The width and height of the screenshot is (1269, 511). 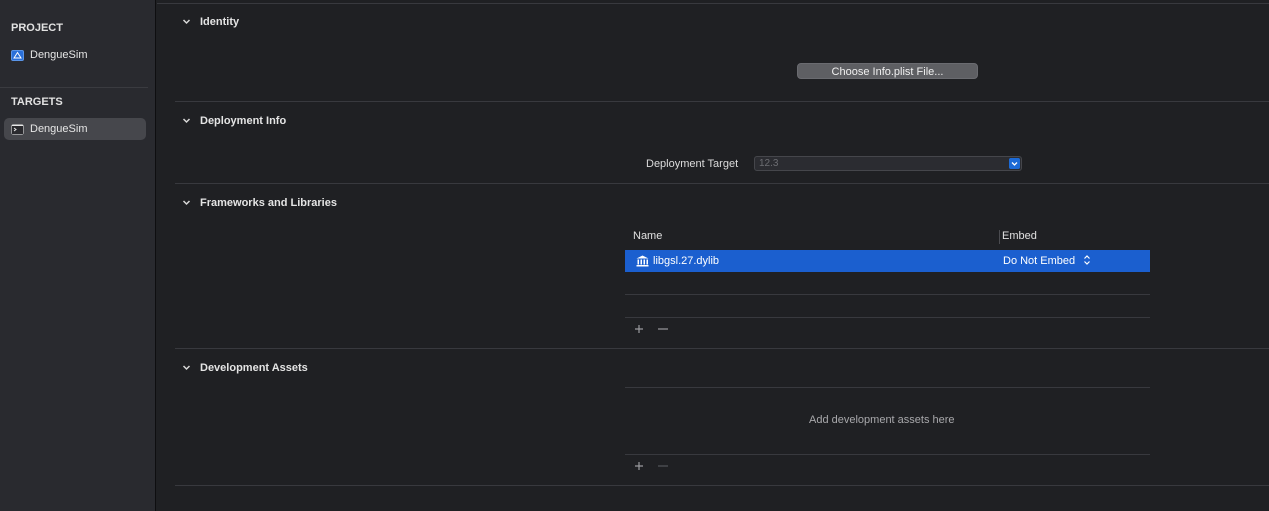 I want to click on deployment-target-value: 12.3, so click(x=769, y=163).